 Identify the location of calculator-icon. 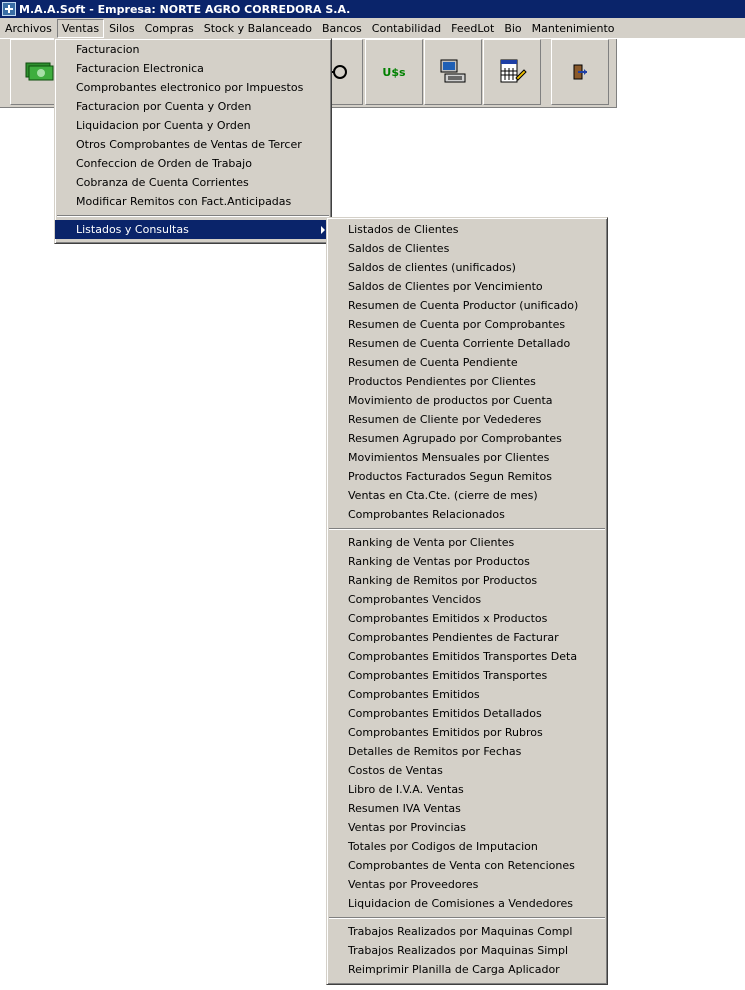
(513, 71).